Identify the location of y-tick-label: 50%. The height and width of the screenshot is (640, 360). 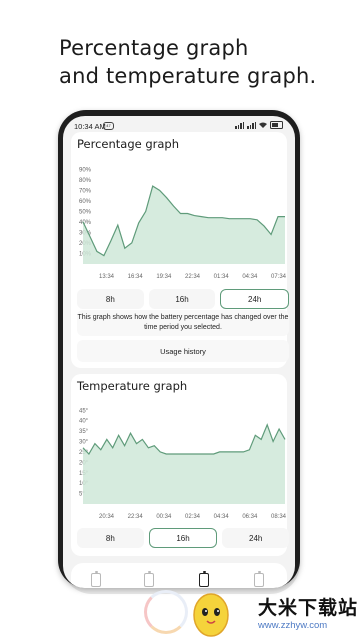
(85, 212).